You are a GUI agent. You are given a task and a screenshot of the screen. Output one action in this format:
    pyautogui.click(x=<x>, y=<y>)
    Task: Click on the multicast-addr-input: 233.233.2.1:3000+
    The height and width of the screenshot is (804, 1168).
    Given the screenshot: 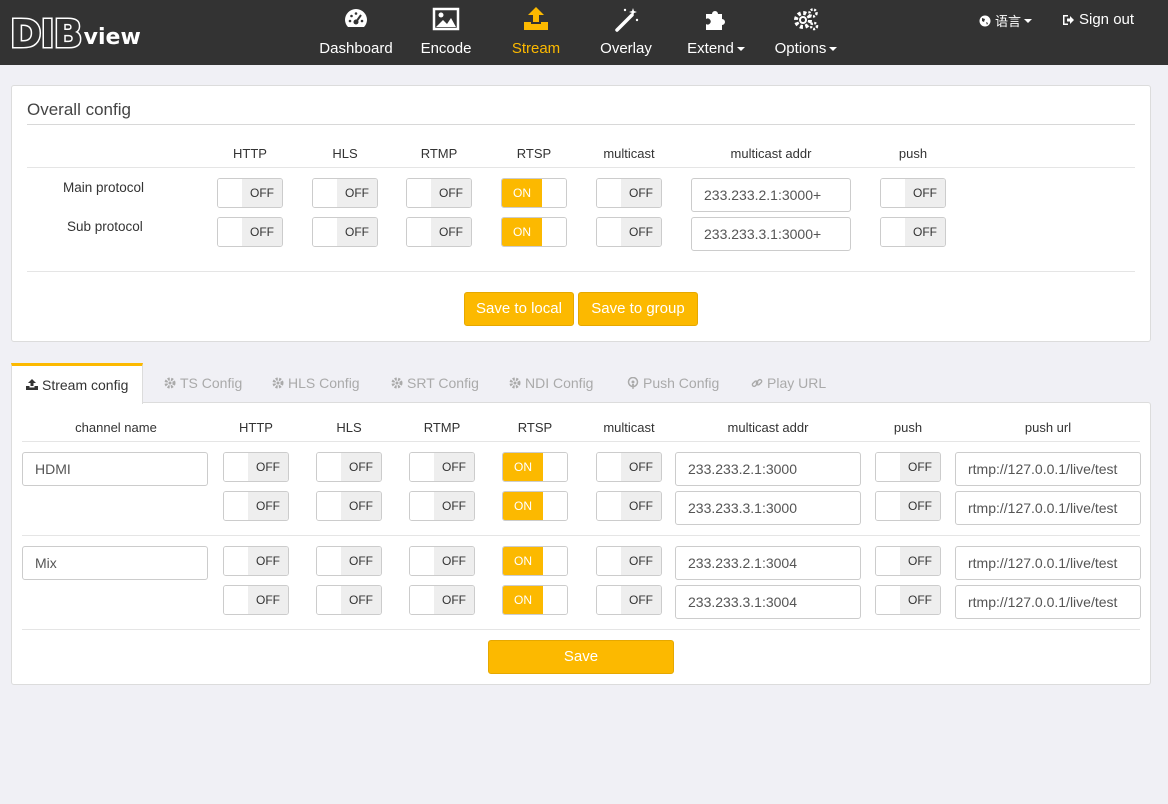 What is the action you would take?
    pyautogui.click(x=771, y=195)
    